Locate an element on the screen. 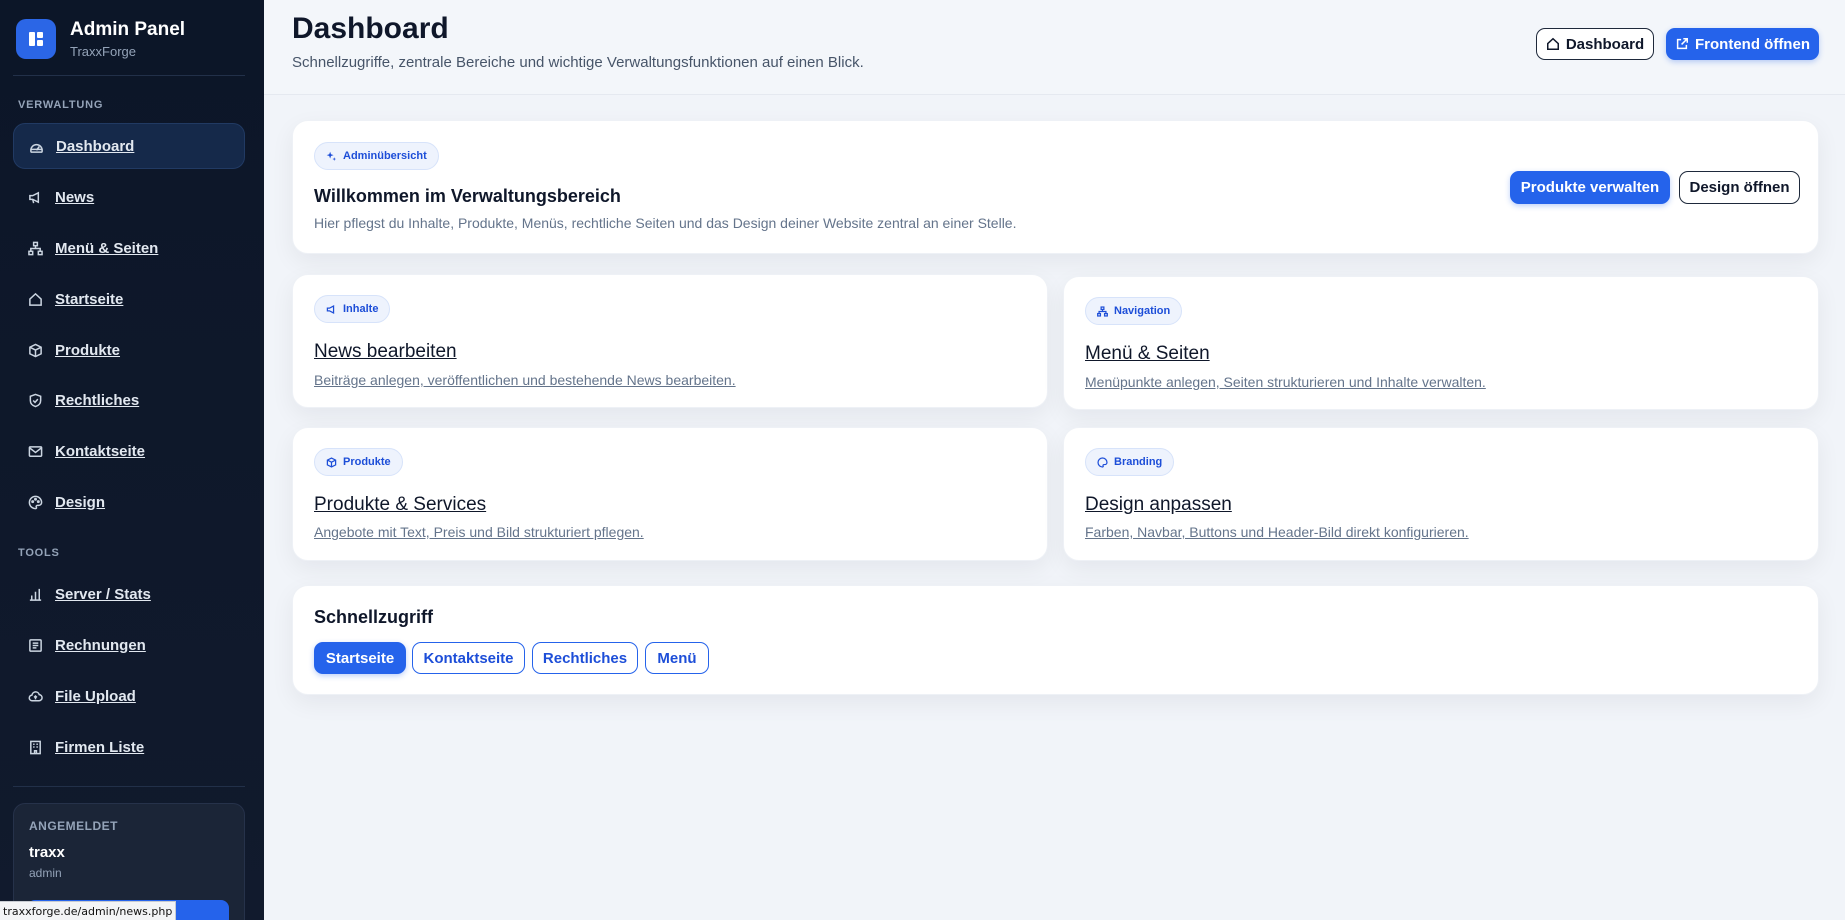 The width and height of the screenshot is (1845, 920). quick-rechtliches-button: Rechtliches is located at coordinates (585, 658).